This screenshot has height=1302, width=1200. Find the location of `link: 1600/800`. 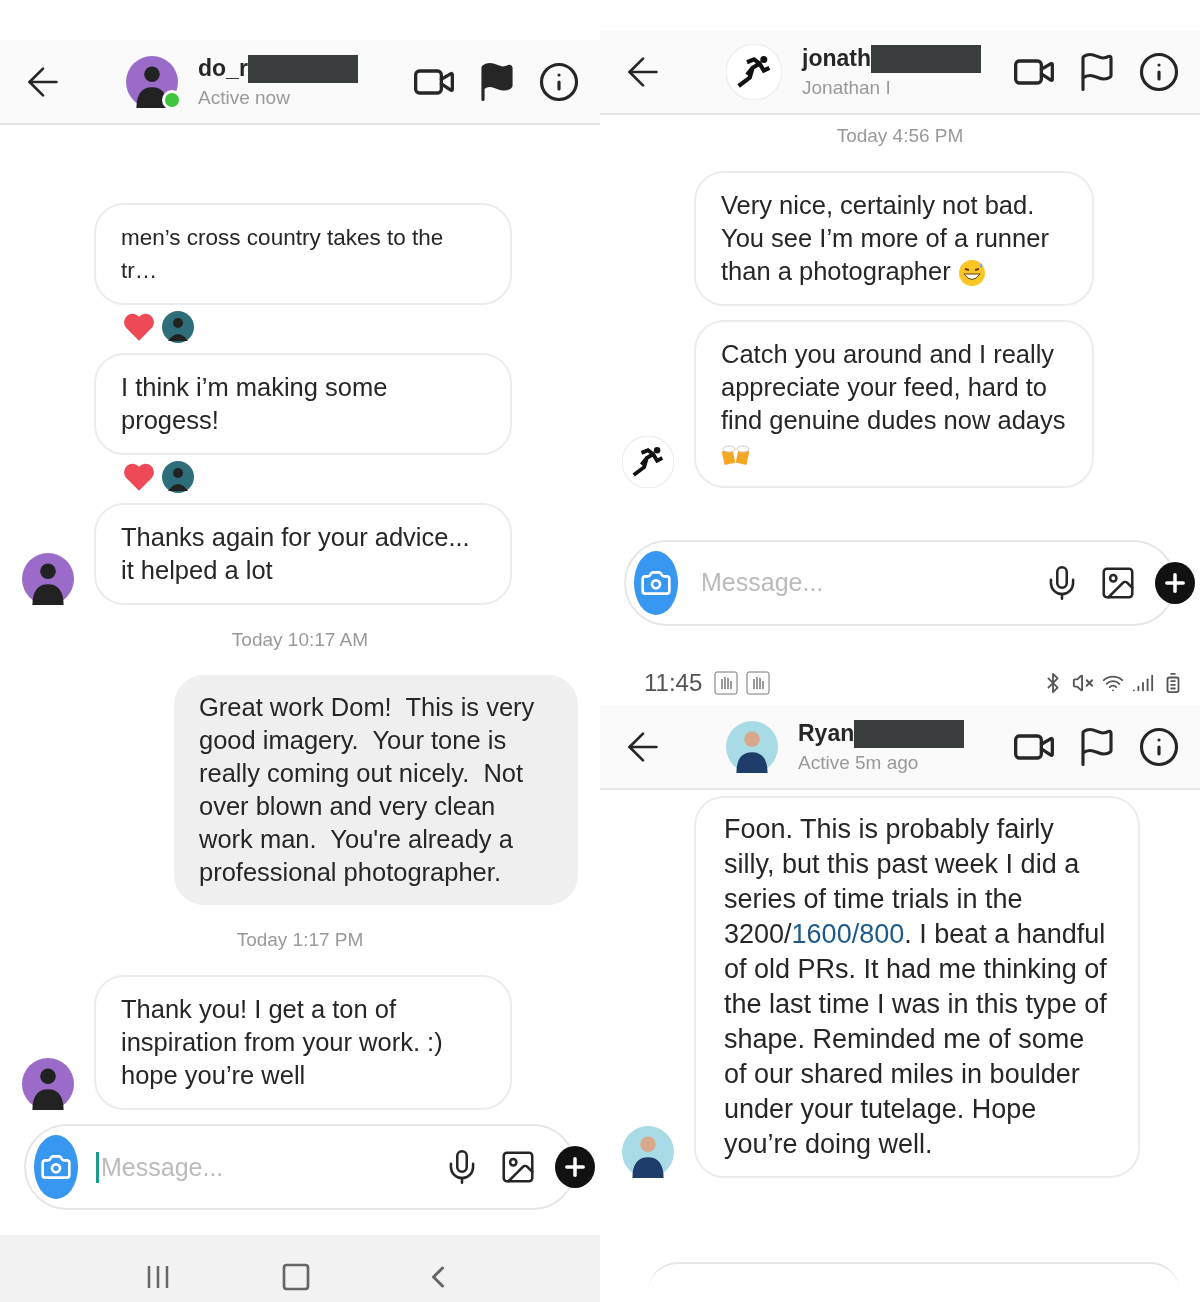

link: 1600/800 is located at coordinates (848, 934).